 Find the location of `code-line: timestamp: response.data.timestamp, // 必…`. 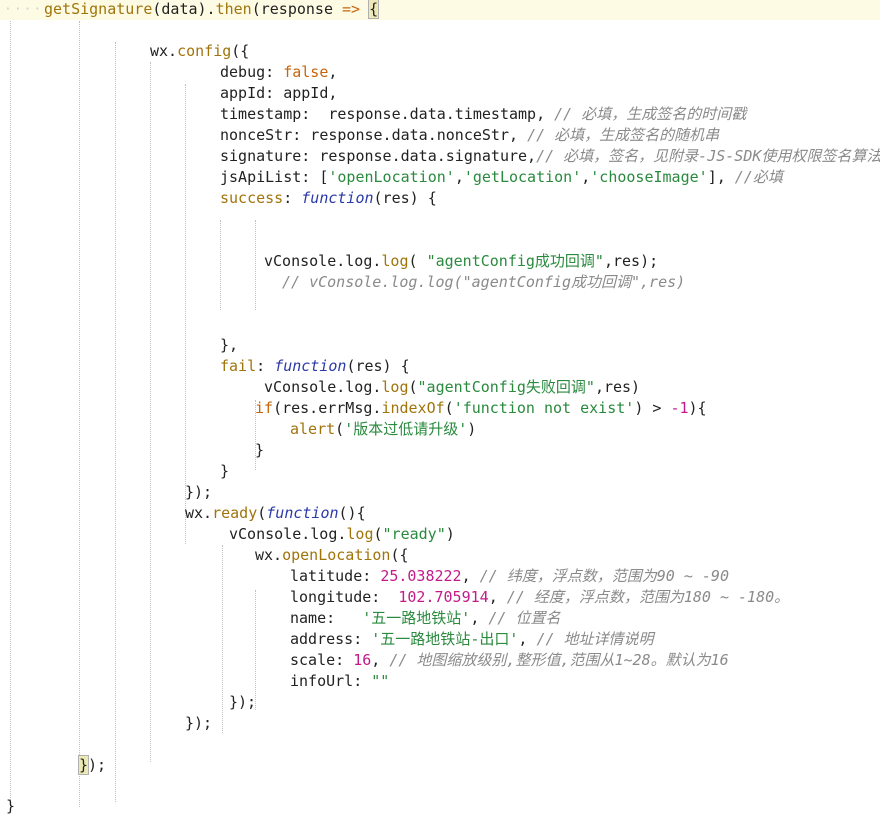

code-line: timestamp: response.data.timestamp, // 必… is located at coordinates (440, 114).